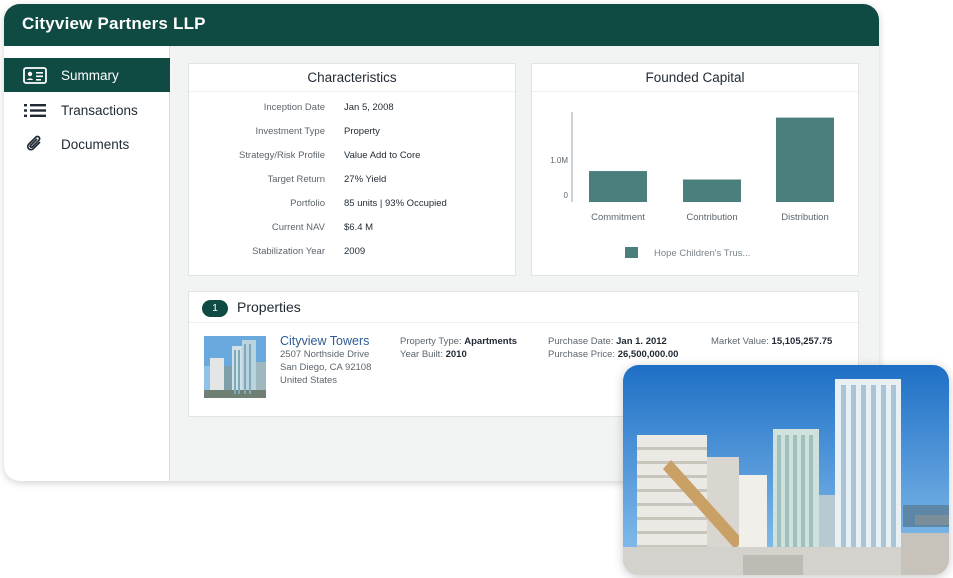 This screenshot has height=578, width=953. What do you see at coordinates (491, 341) in the screenshot?
I see `property-type-value: Apartments` at bounding box center [491, 341].